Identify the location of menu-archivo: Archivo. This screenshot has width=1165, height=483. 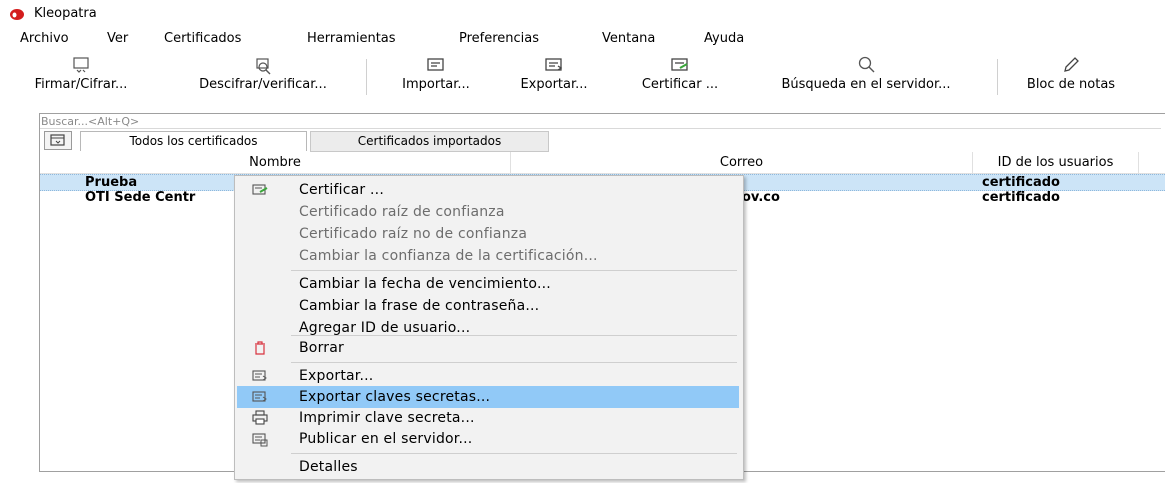
(44, 38).